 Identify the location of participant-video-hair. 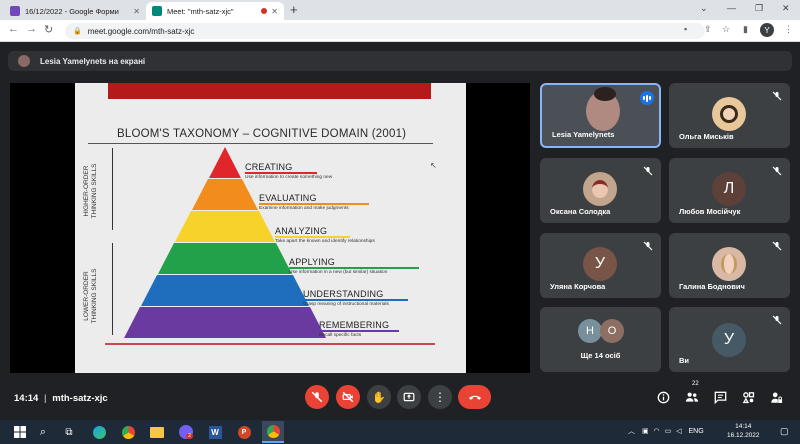
(605, 94).